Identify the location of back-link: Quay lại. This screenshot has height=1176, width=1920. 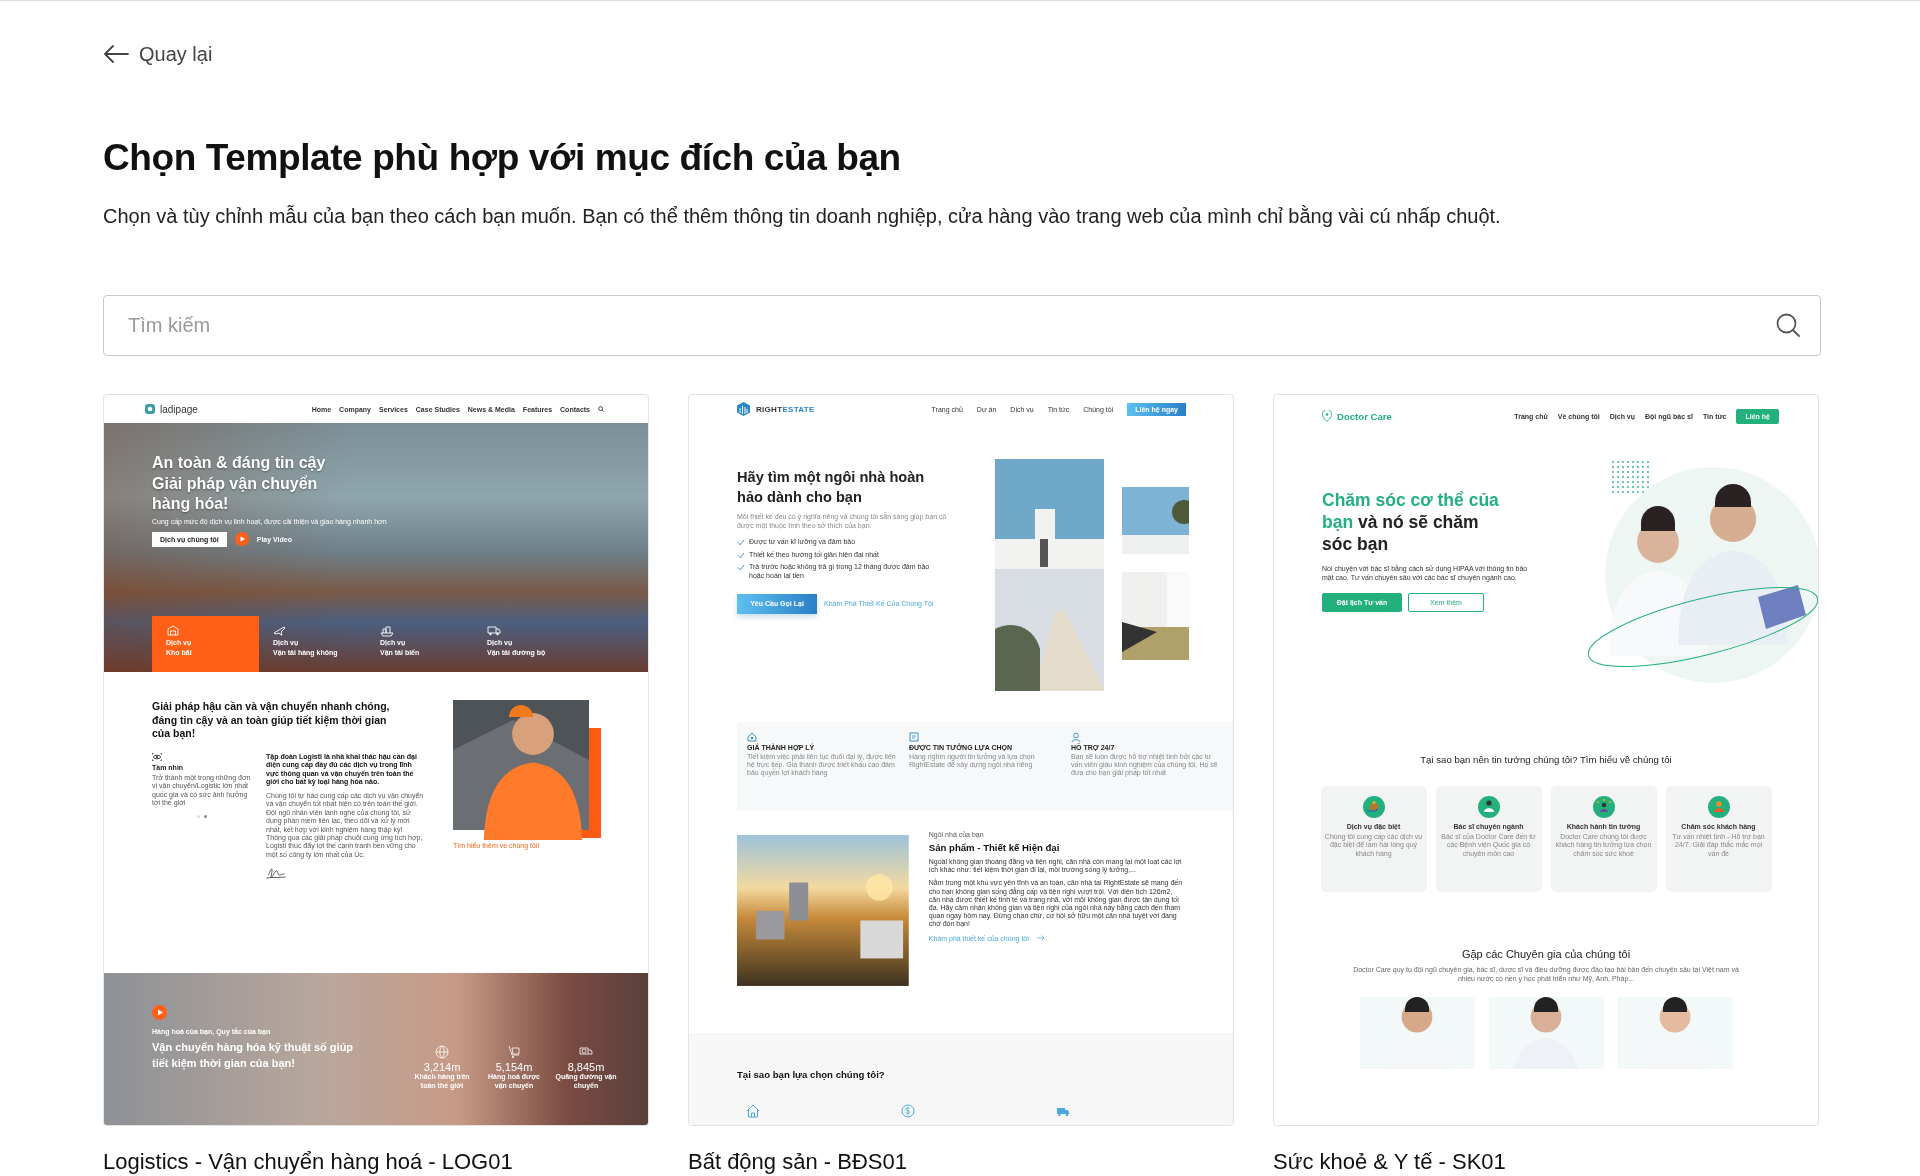
(158, 54).